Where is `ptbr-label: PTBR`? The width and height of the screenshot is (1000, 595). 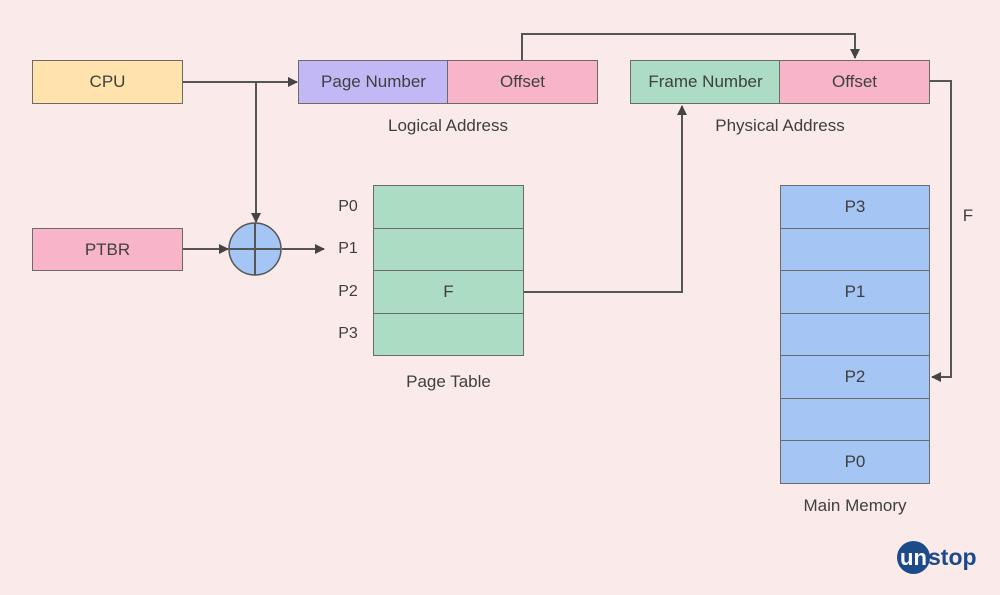 ptbr-label: PTBR is located at coordinates (107, 249).